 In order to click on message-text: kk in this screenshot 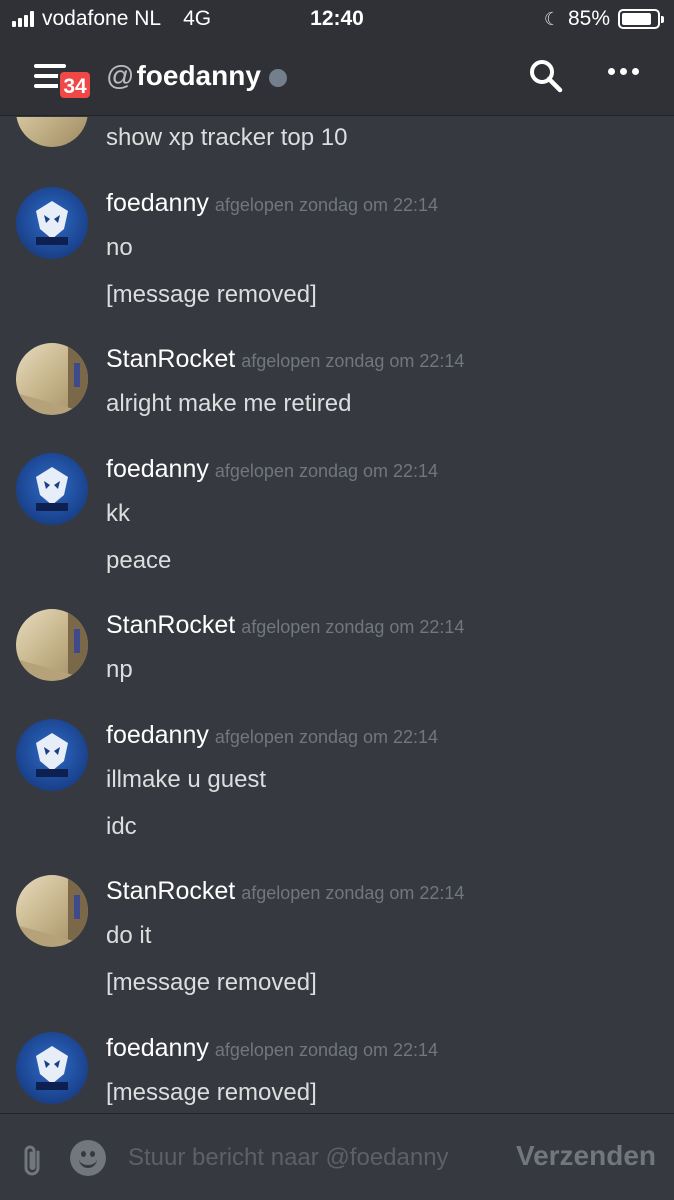, I will do `click(118, 513)`.